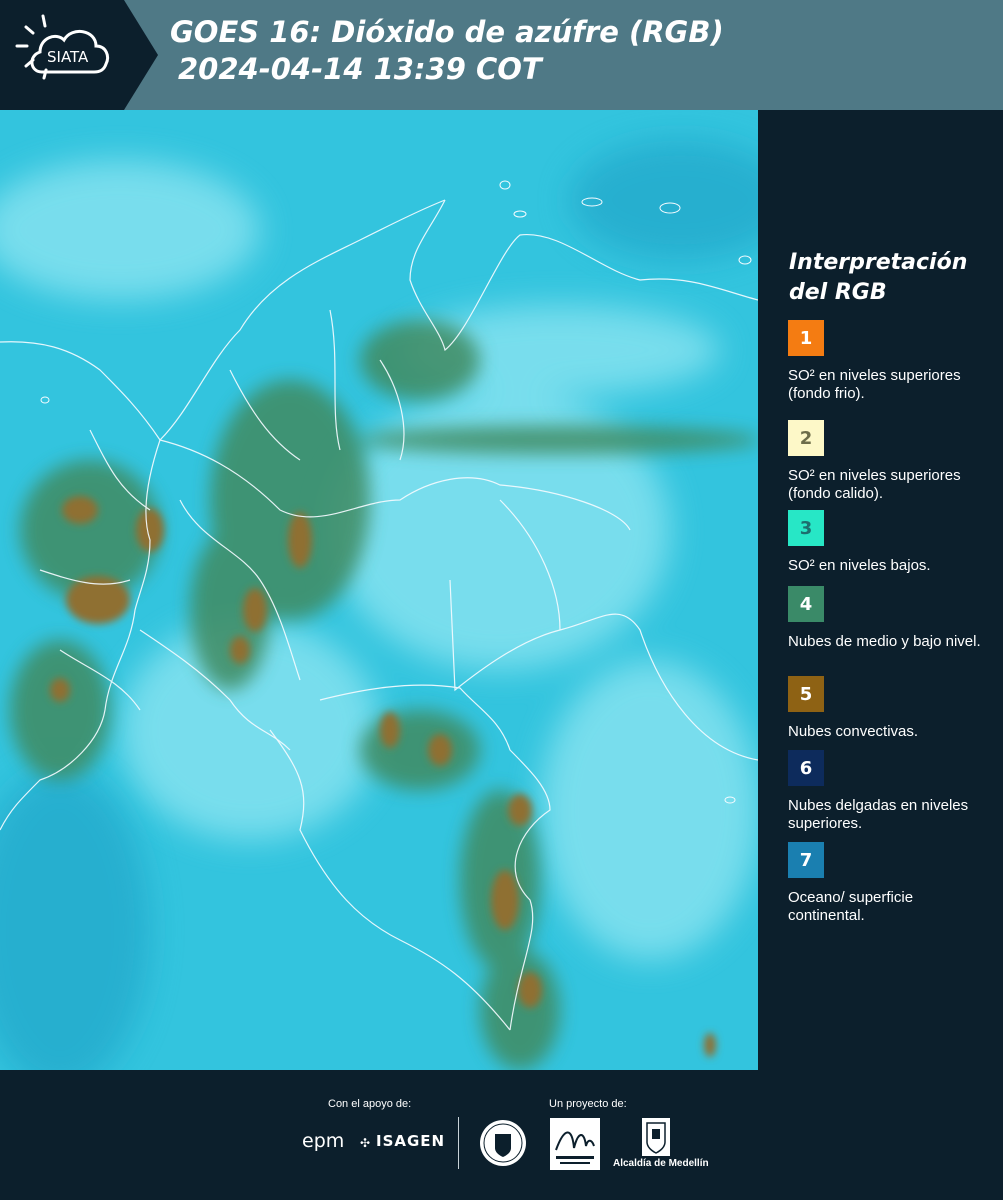 The height and width of the screenshot is (1200, 1003). What do you see at coordinates (411, 1141) in the screenshot?
I see `isagen-logo: ISAGEN` at bounding box center [411, 1141].